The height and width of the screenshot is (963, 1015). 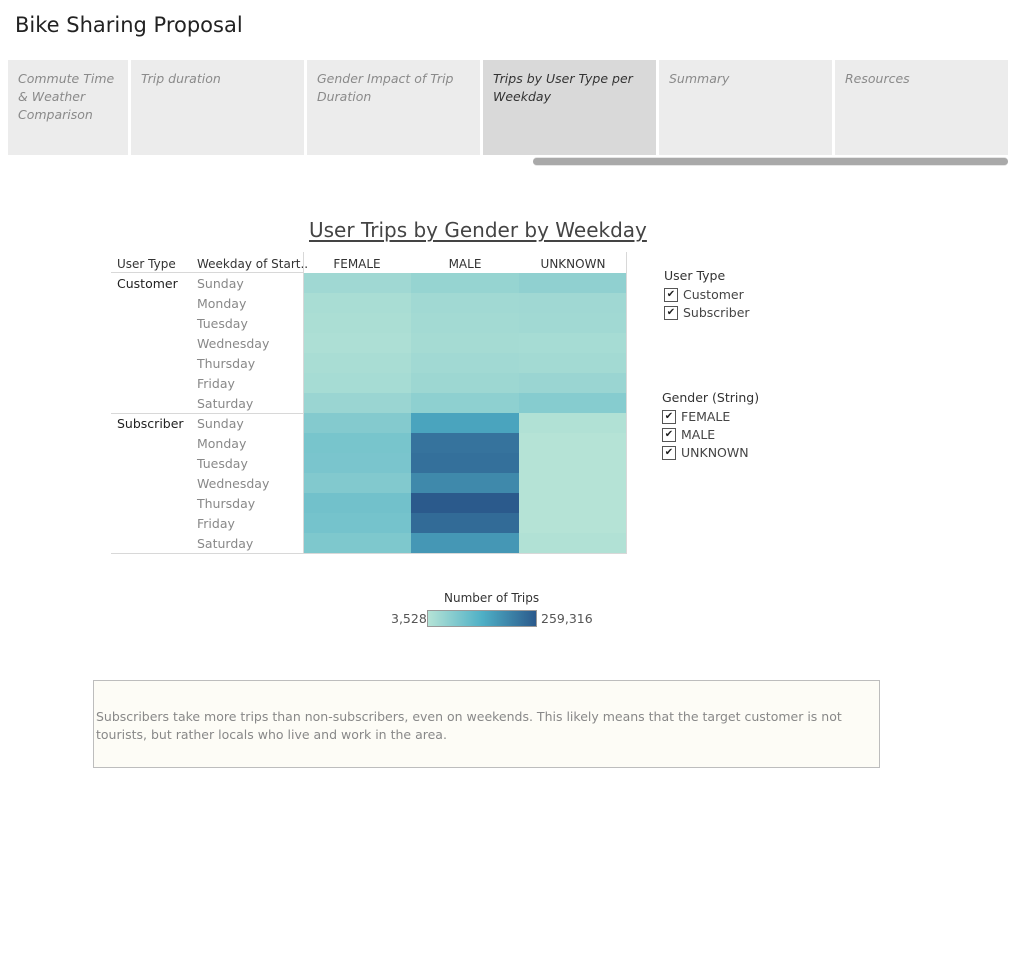 I want to click on tabs-scrollbar, so click(x=770, y=161).